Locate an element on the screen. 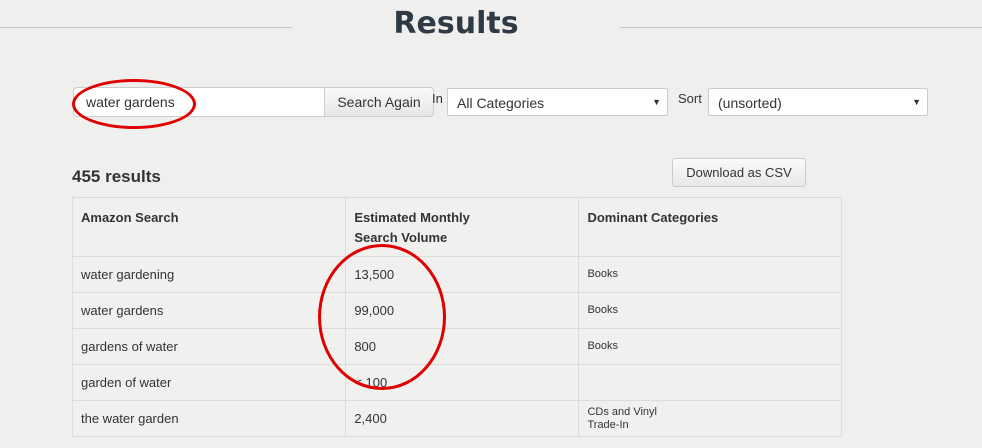 Image resolution: width=982 pixels, height=448 pixels. column-header-search-volume: Estimated Monthly Search Volume is located at coordinates (462, 227).